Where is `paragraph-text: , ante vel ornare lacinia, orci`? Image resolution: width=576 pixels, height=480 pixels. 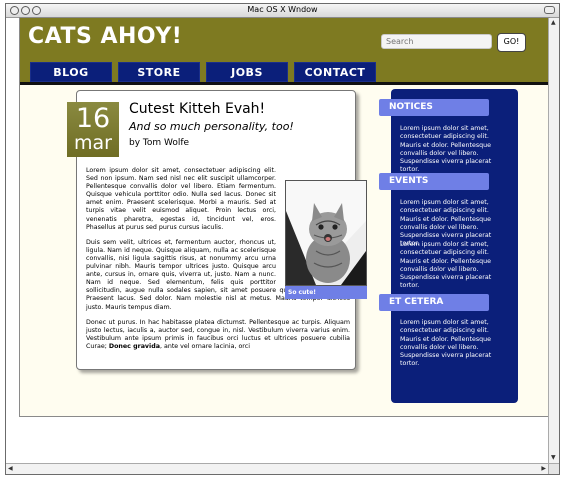
paragraph-text: , ante vel ornare lacinia, orci is located at coordinates (204, 346).